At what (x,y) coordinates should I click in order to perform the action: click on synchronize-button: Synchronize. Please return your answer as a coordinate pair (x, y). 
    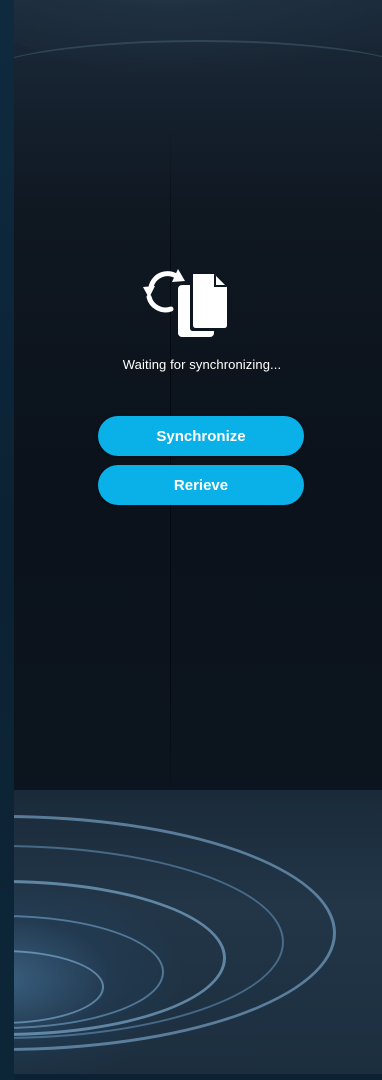
    Looking at the image, I should click on (201, 436).